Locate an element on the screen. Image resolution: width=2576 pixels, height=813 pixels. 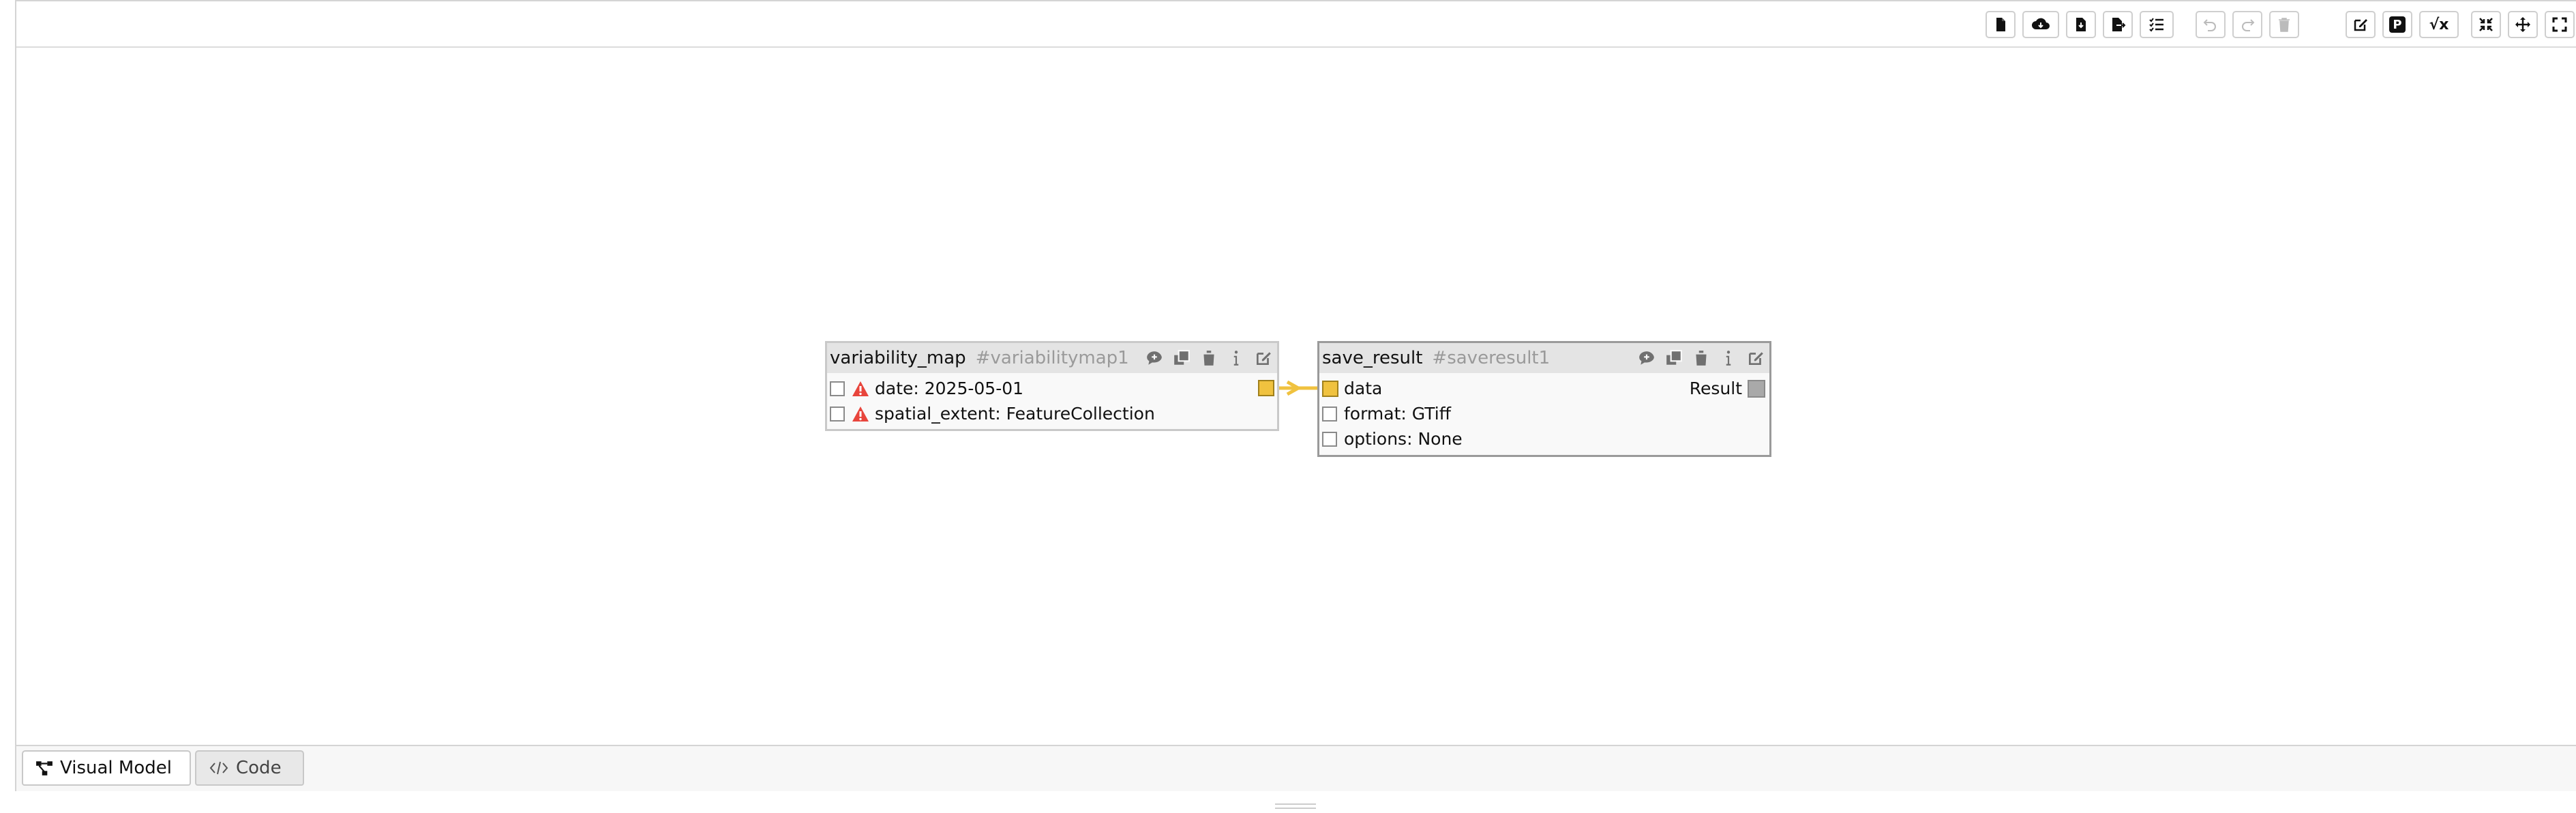
redo-button is located at coordinates (2247, 24).